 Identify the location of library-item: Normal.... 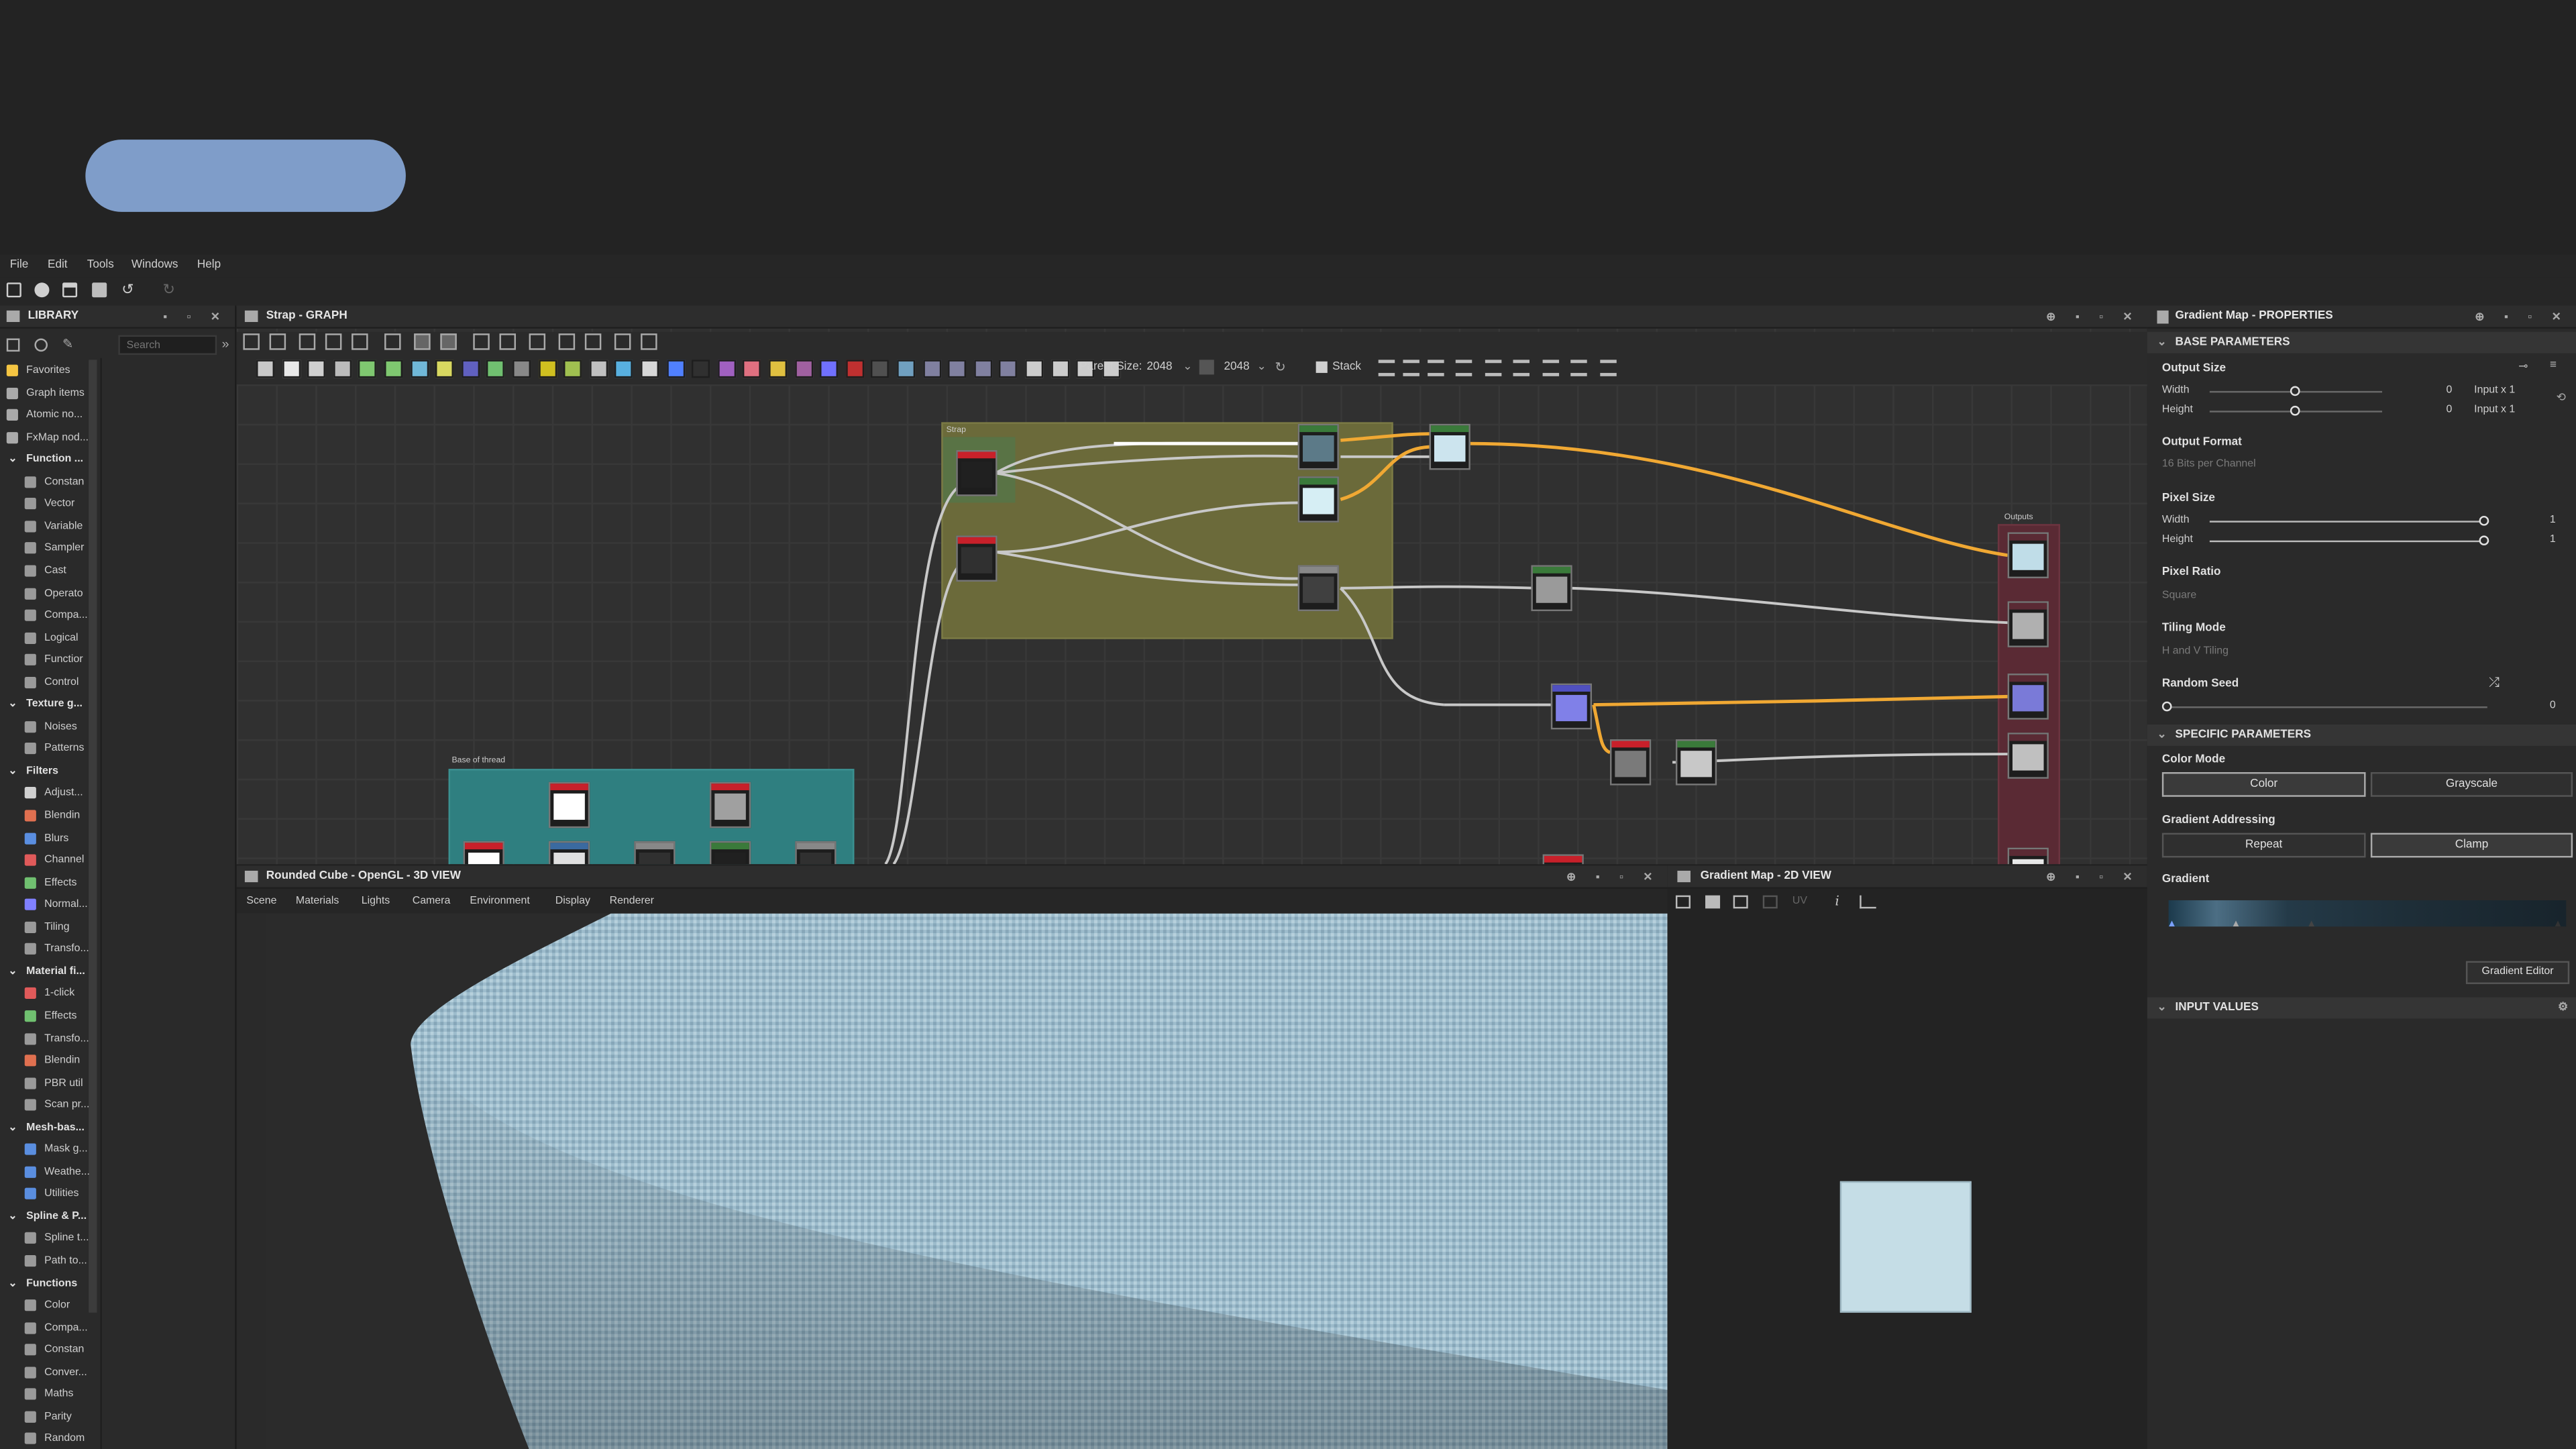
(49, 905).